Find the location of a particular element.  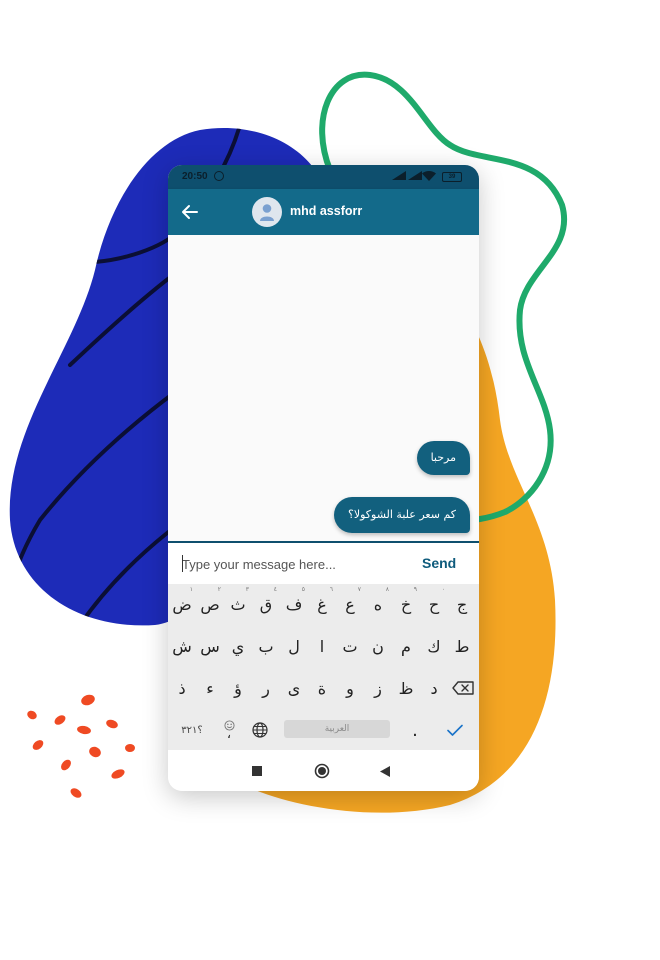

key-label: ش is located at coordinates (182, 646).